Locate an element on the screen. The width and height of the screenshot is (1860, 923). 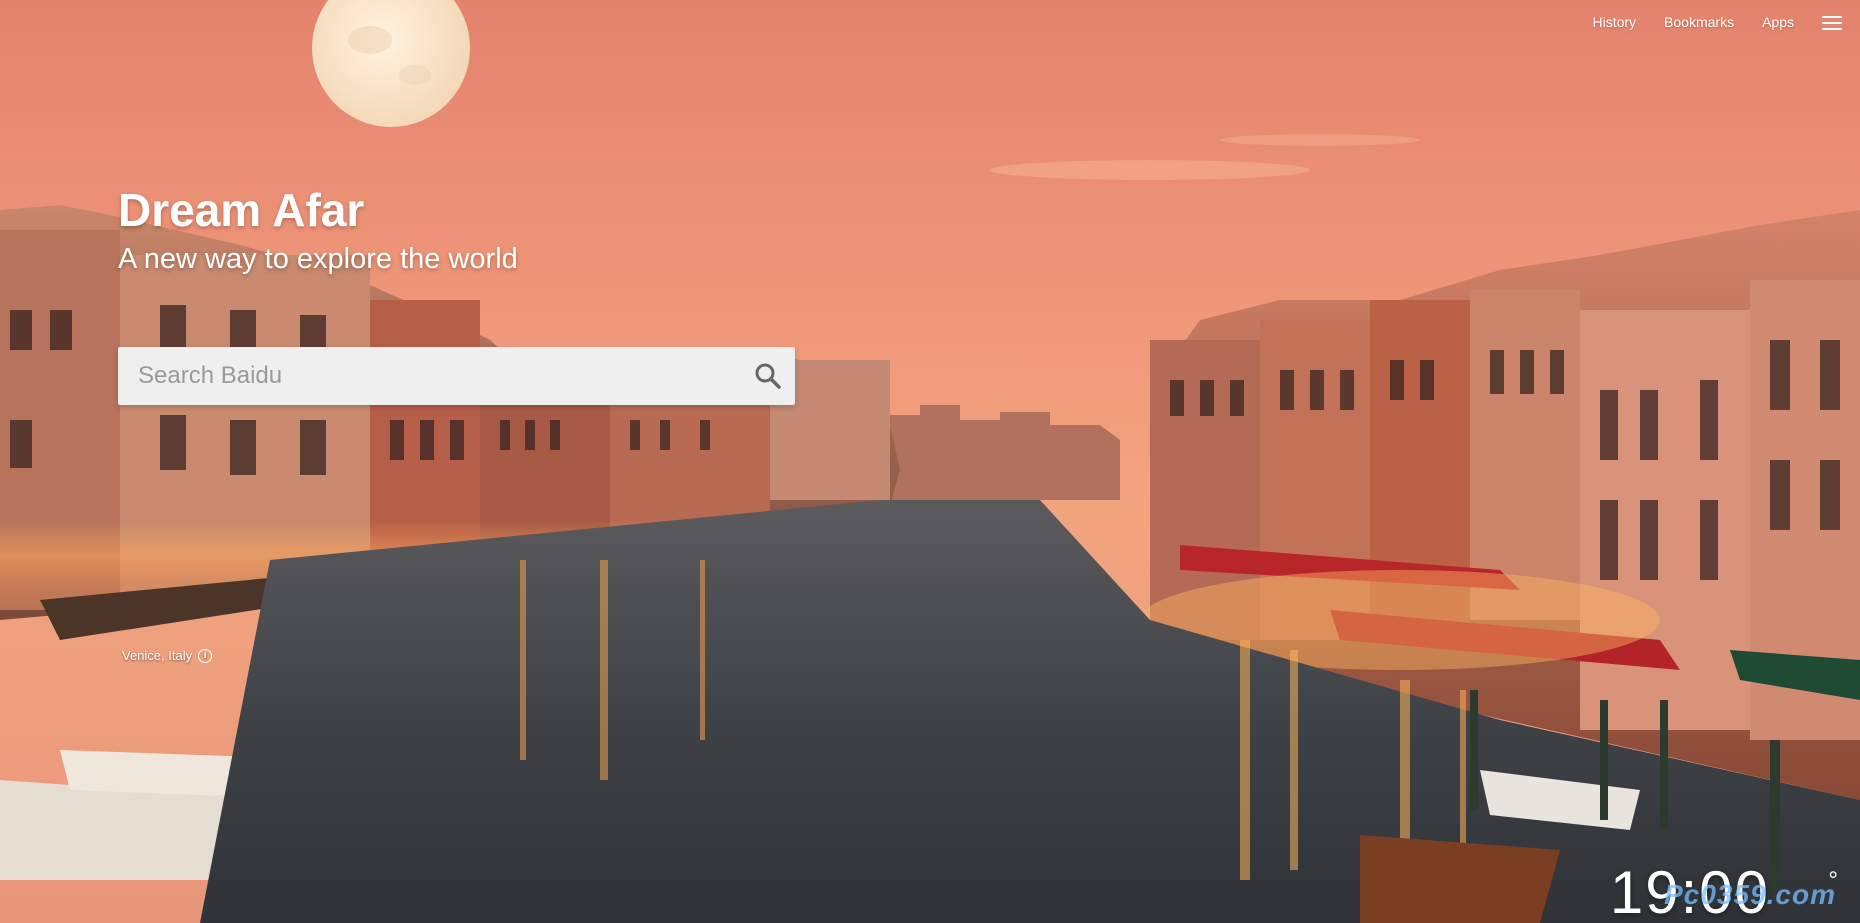
hamburger-menu-icon is located at coordinates (1832, 22).